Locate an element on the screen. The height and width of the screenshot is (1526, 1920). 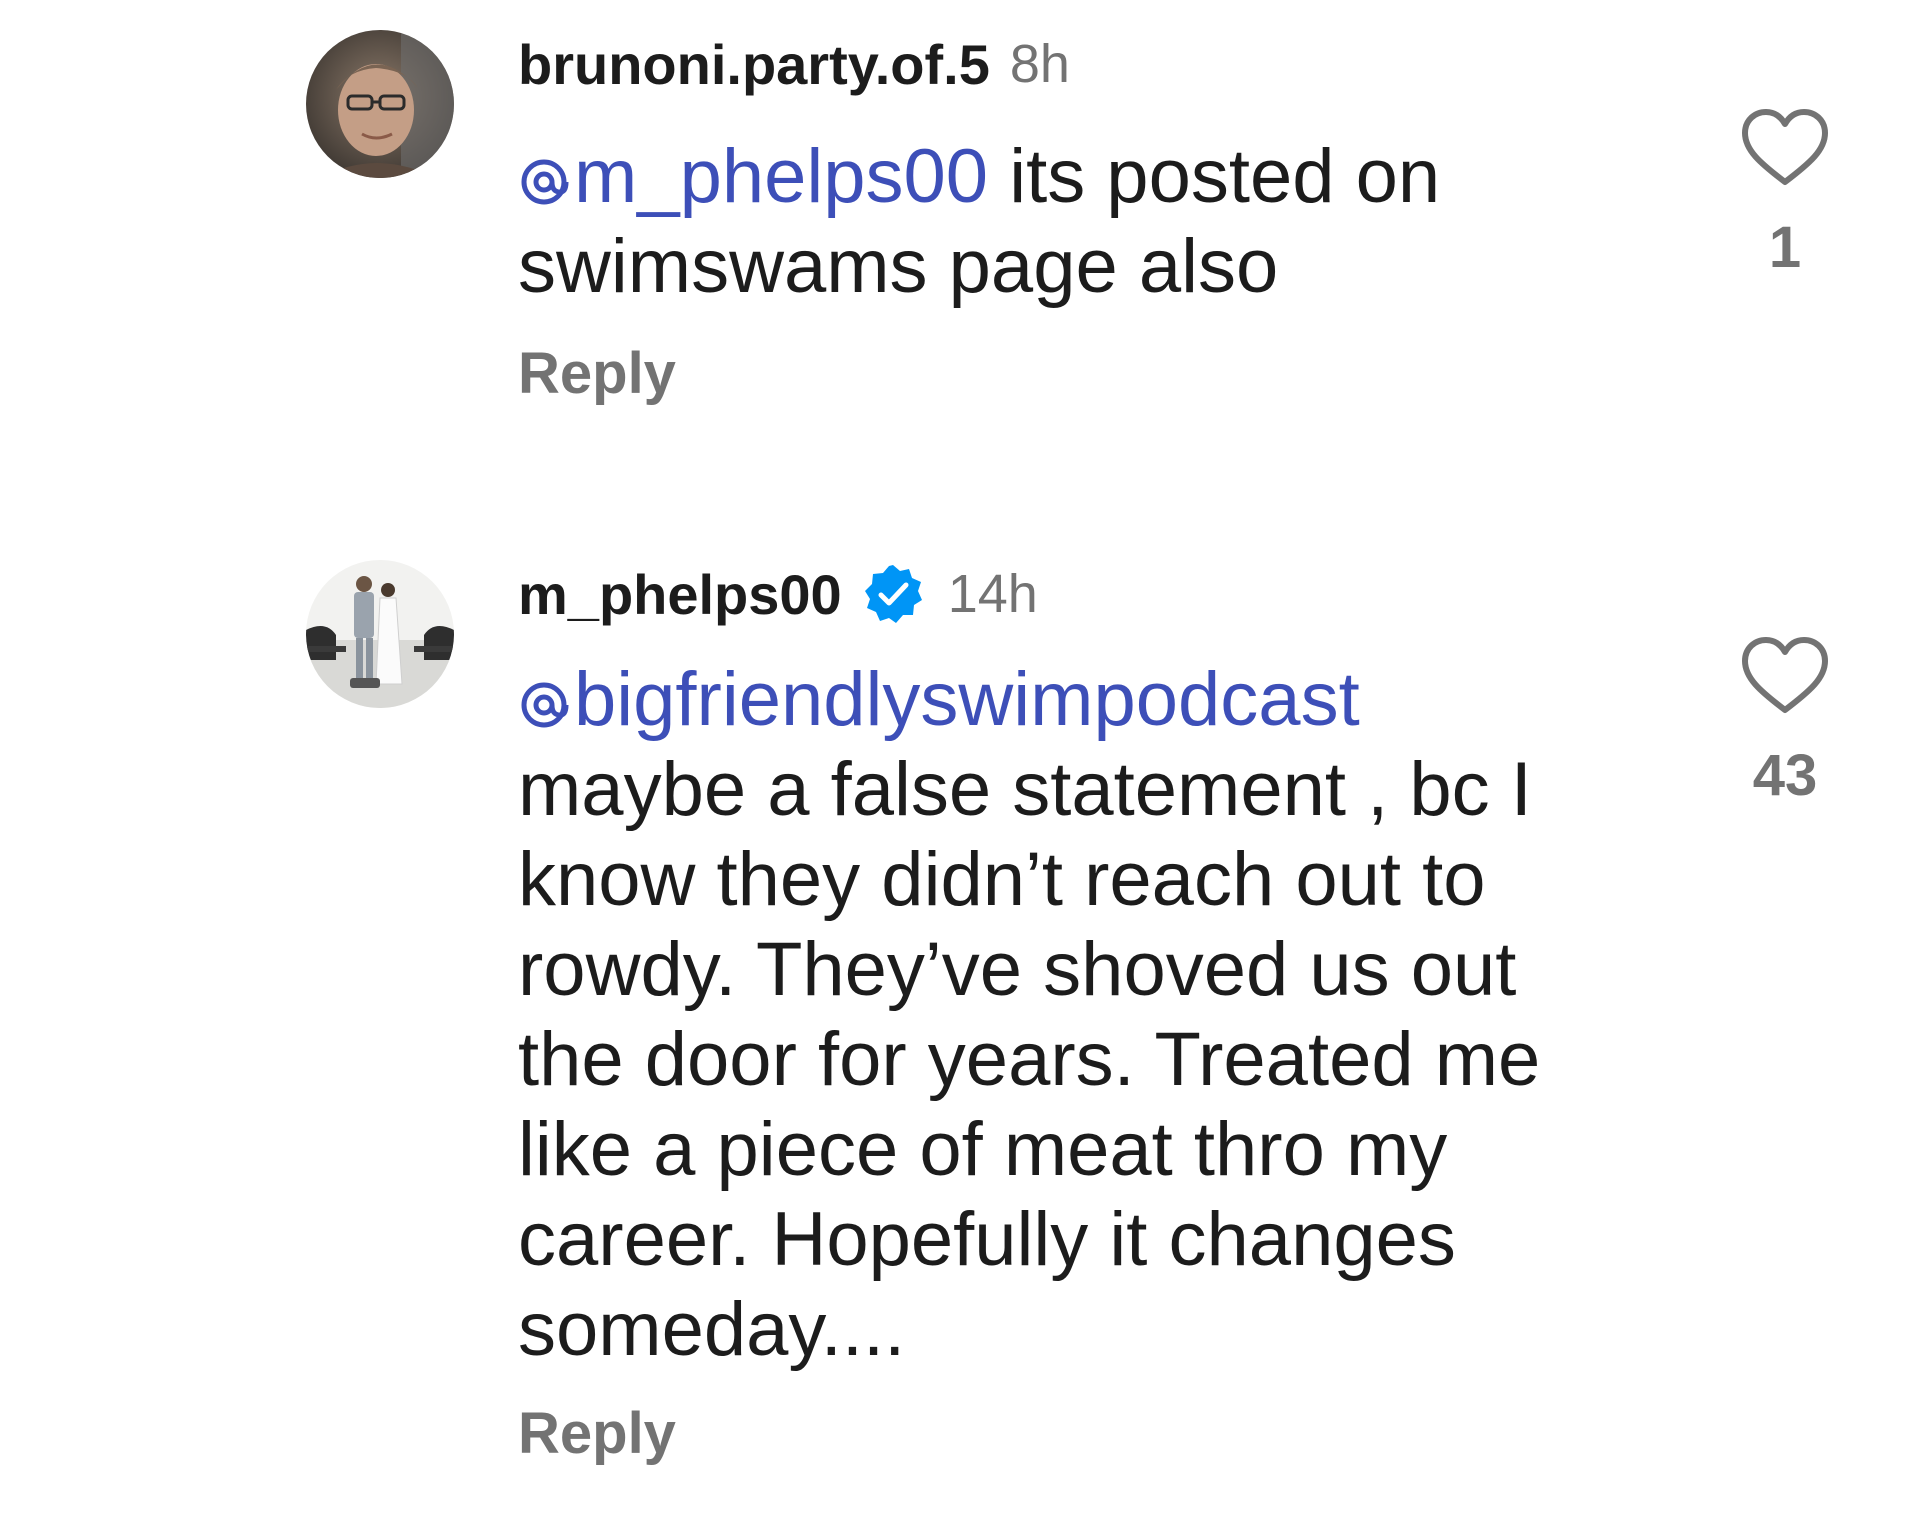
timestamp: 14h is located at coordinates (992, 594).